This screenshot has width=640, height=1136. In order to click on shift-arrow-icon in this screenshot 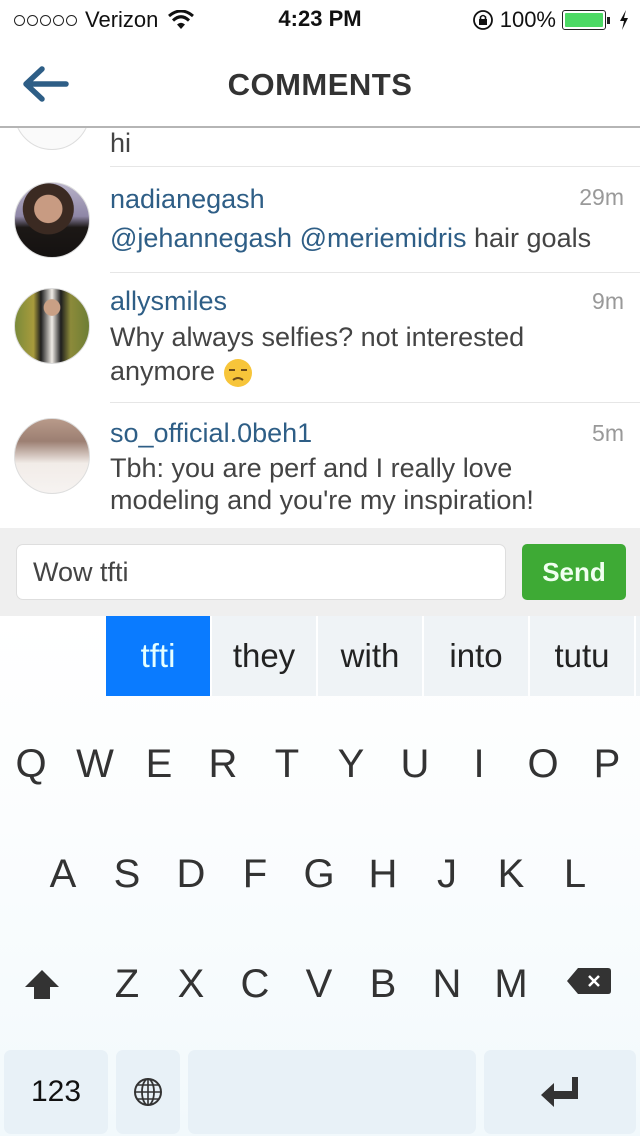, I will do `click(42, 984)`.